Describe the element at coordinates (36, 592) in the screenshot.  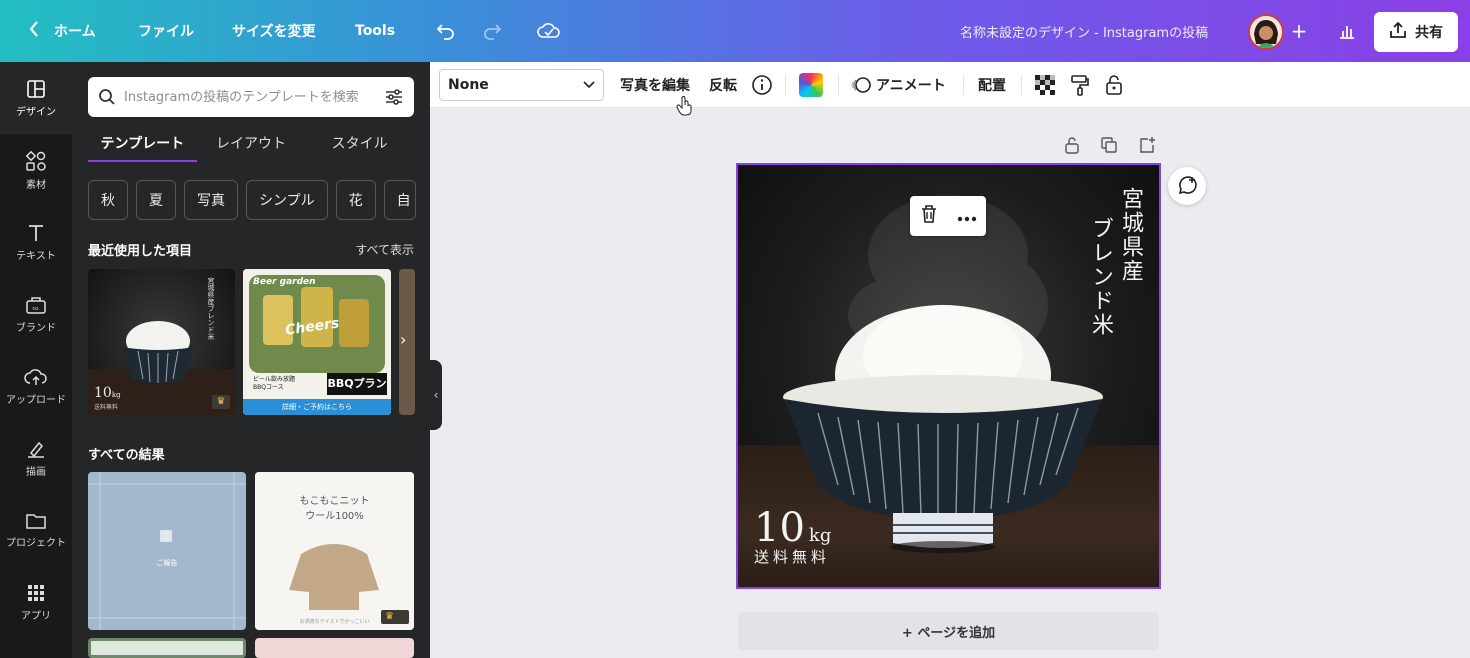
I see `apps-icon` at that location.